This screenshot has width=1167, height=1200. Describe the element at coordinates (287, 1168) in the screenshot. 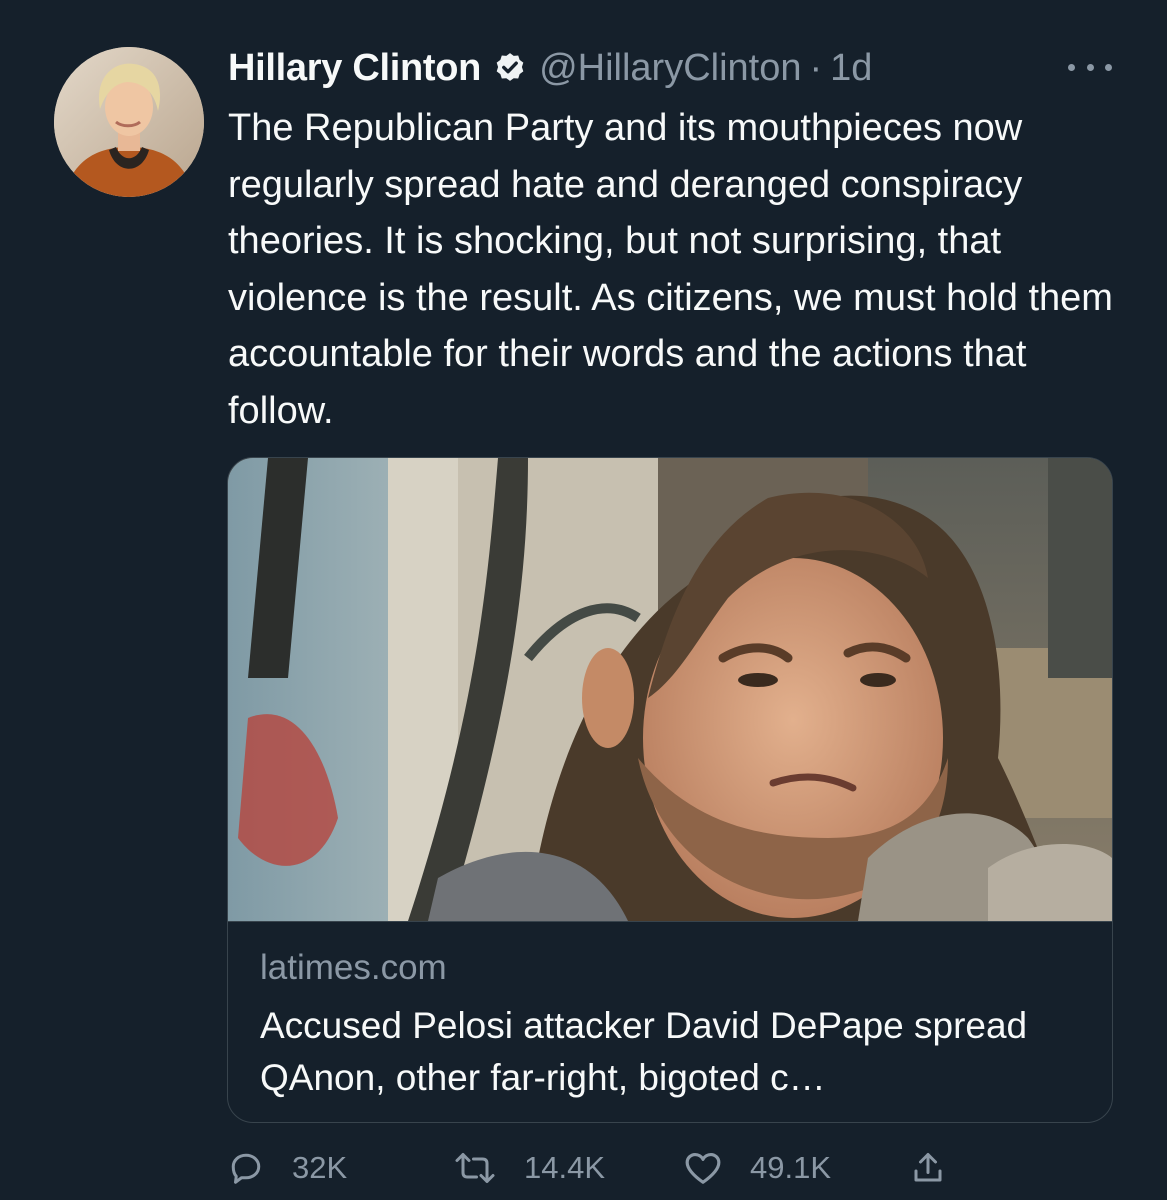

I see `reply-button: 32K` at that location.